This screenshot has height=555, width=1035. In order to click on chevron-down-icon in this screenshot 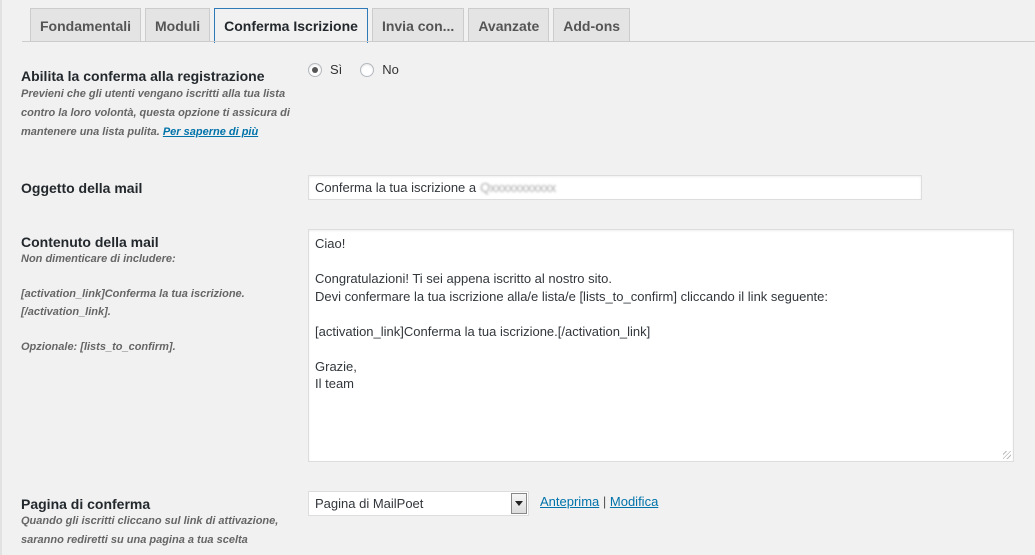, I will do `click(519, 503)`.